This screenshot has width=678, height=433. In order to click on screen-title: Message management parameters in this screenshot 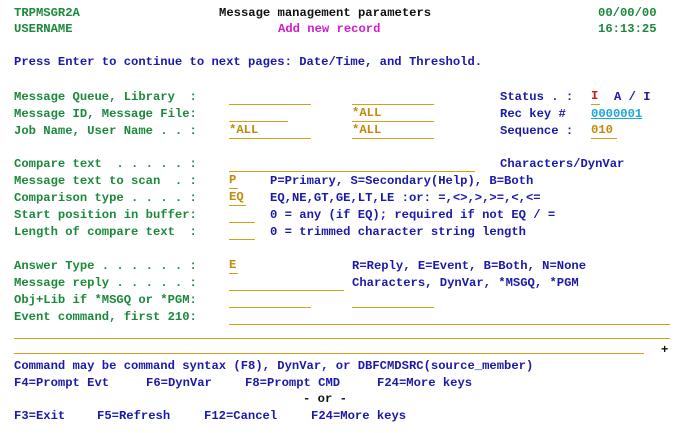, I will do `click(325, 13)`.